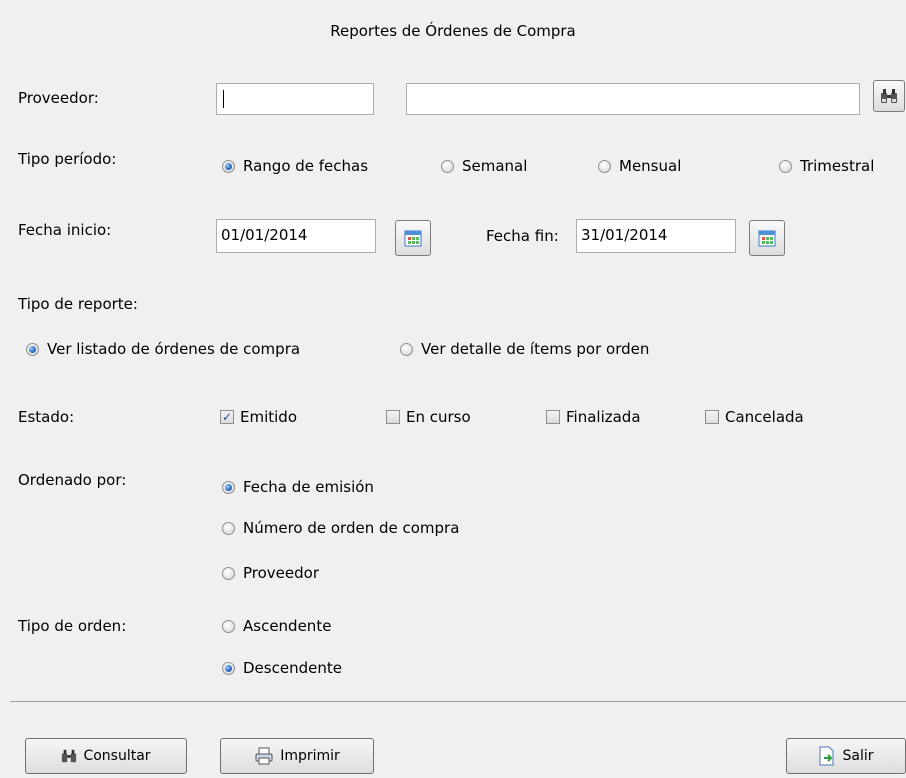 Image resolution: width=906 pixels, height=778 pixels. What do you see at coordinates (72, 626) in the screenshot?
I see `tipo-orden-label: Tipo de orden:` at bounding box center [72, 626].